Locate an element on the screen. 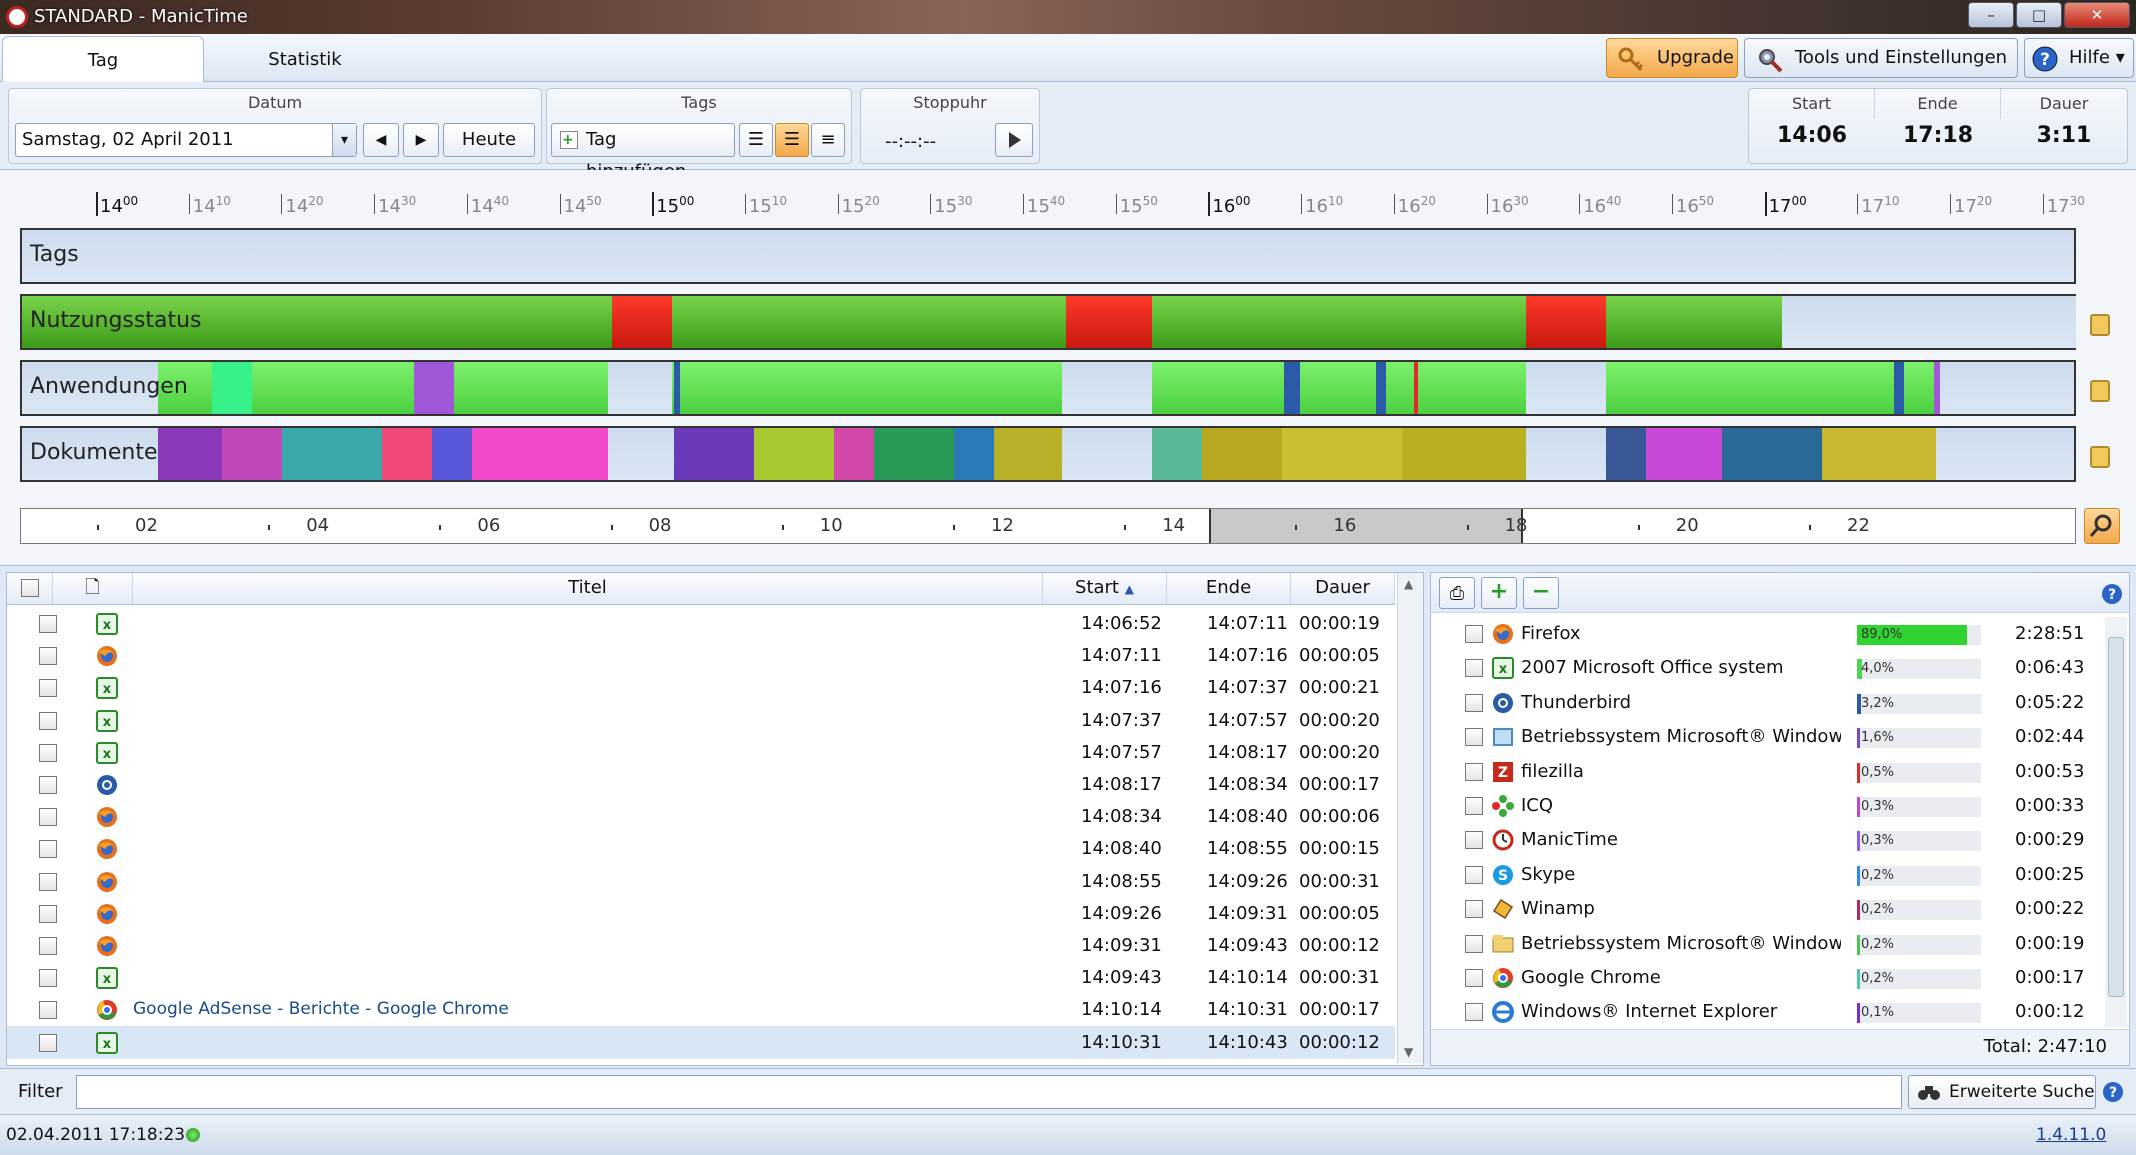  header-select-all is located at coordinates (30, 589).